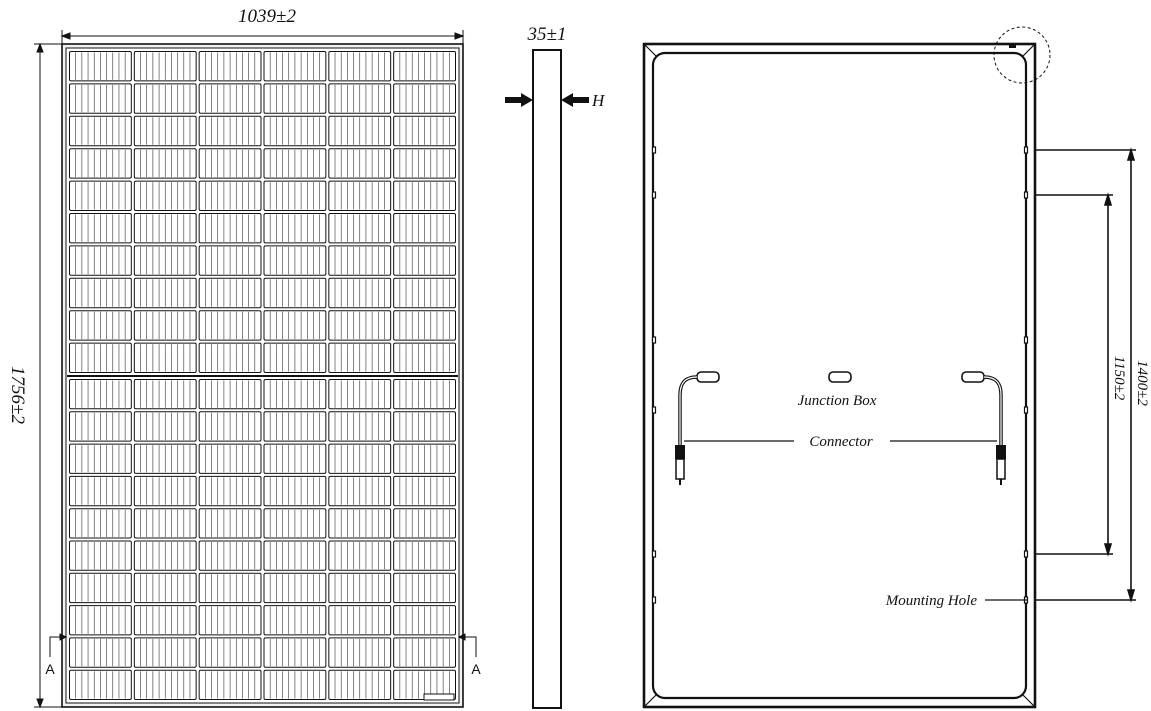  What do you see at coordinates (973, 377) in the screenshot?
I see `junction-box-right` at bounding box center [973, 377].